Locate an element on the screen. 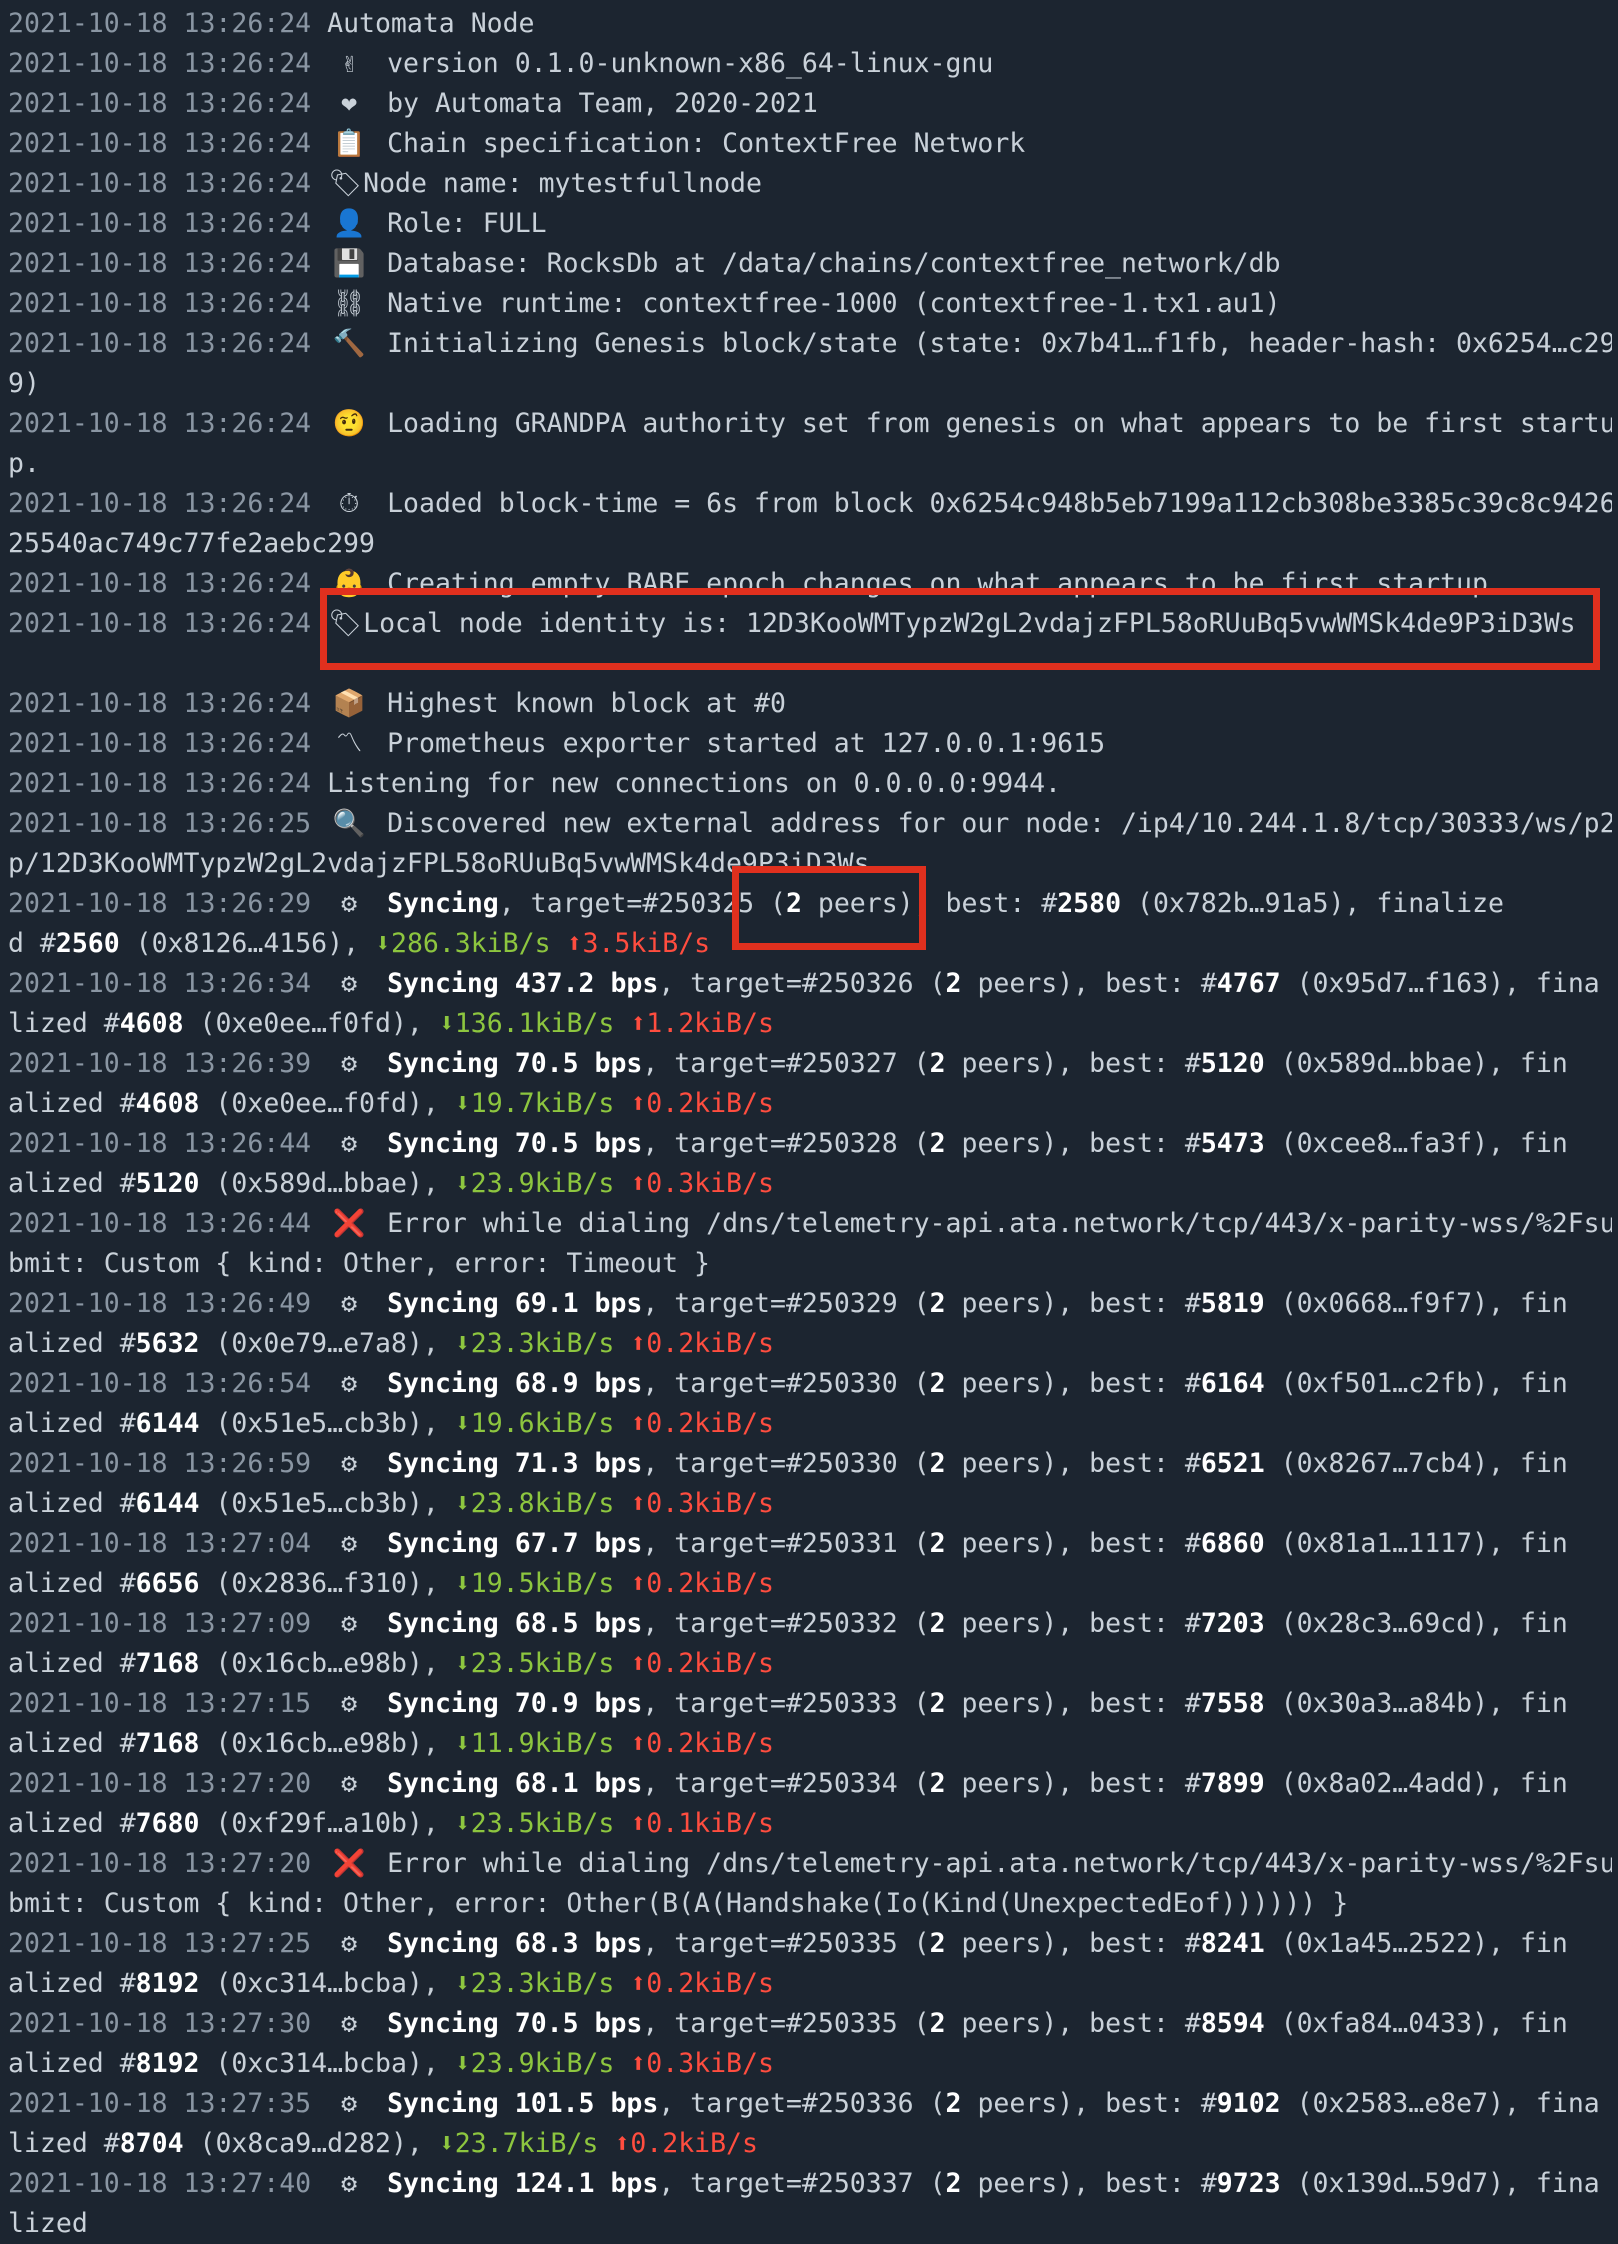  finalized-block-hash: 0x8ca9…d282 is located at coordinates (303, 2143).